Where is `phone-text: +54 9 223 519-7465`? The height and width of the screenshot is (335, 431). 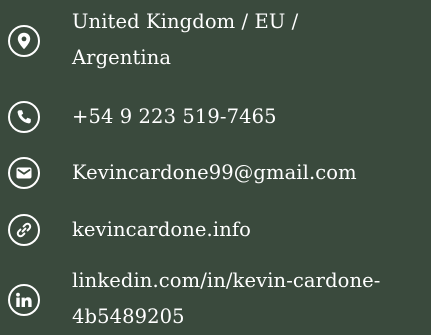
phone-text: +54 9 223 519-7465 is located at coordinates (174, 117).